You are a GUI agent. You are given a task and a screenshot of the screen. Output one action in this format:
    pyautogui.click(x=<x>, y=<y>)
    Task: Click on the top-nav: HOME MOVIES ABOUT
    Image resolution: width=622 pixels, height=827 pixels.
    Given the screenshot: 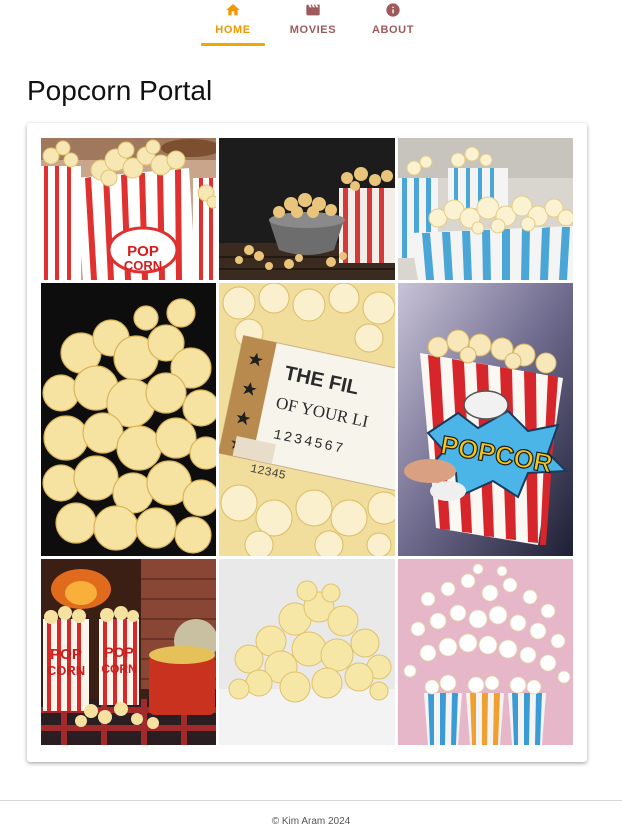 What is the action you would take?
    pyautogui.click(x=311, y=24)
    